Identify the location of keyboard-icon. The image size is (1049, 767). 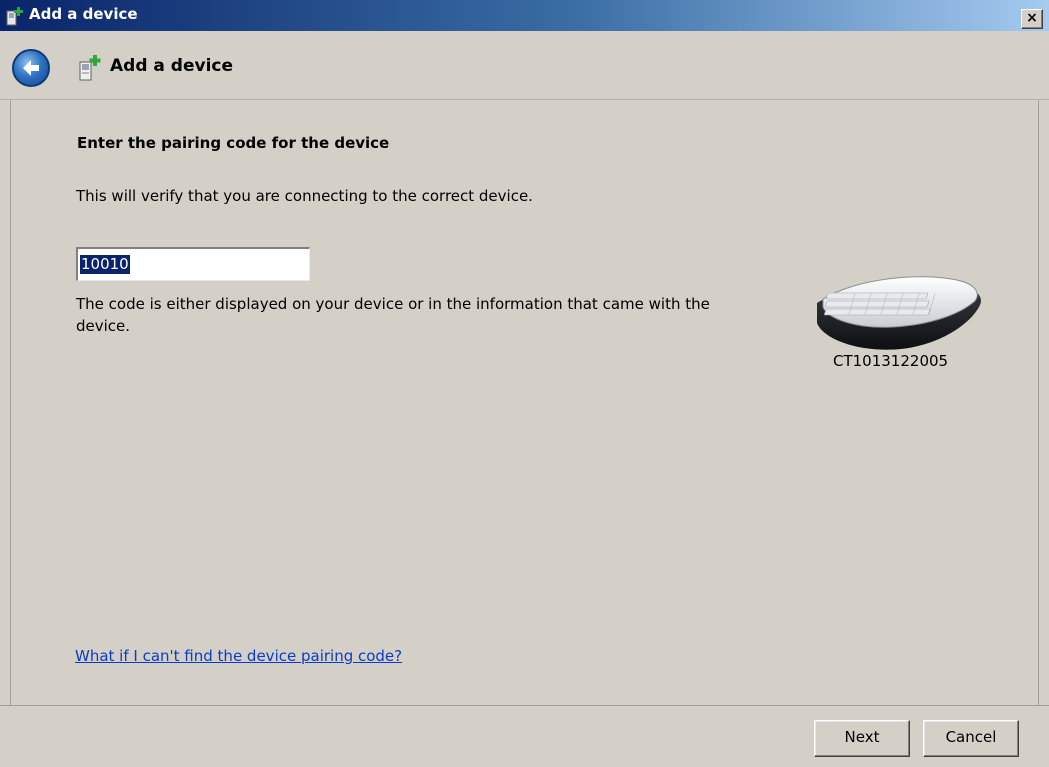
(899, 313).